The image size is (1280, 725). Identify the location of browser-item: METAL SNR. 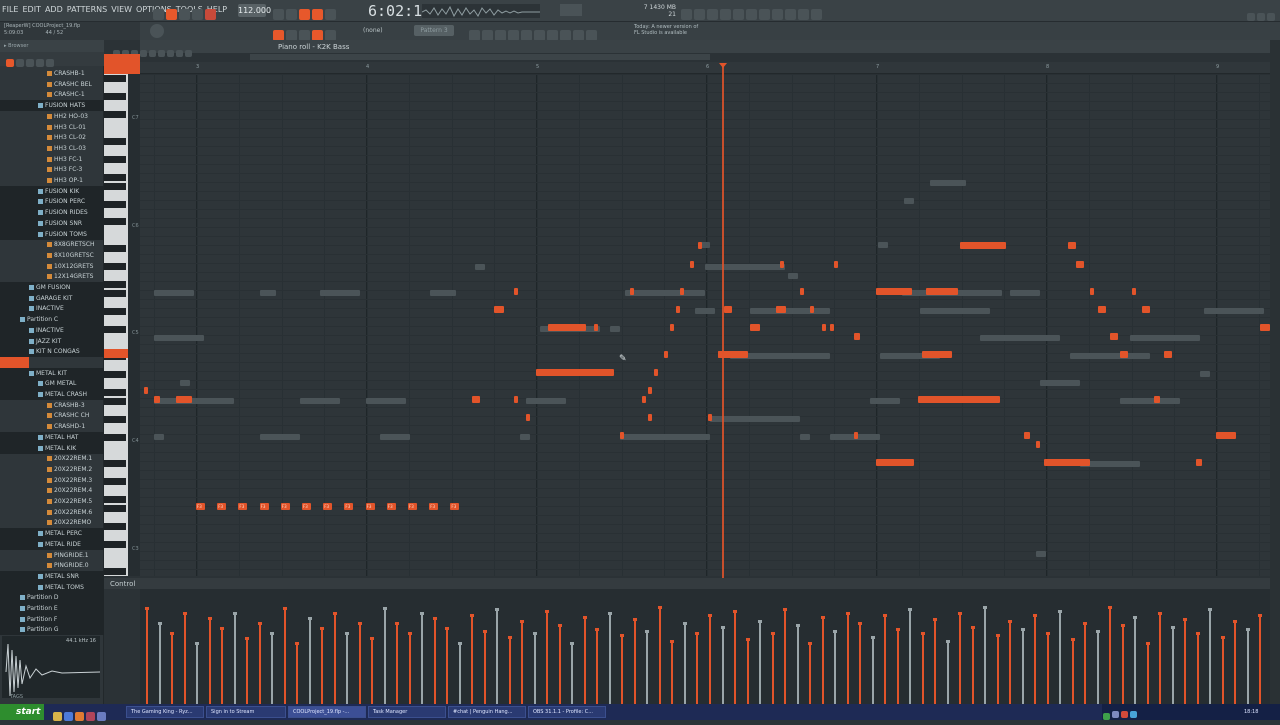
(52, 576).